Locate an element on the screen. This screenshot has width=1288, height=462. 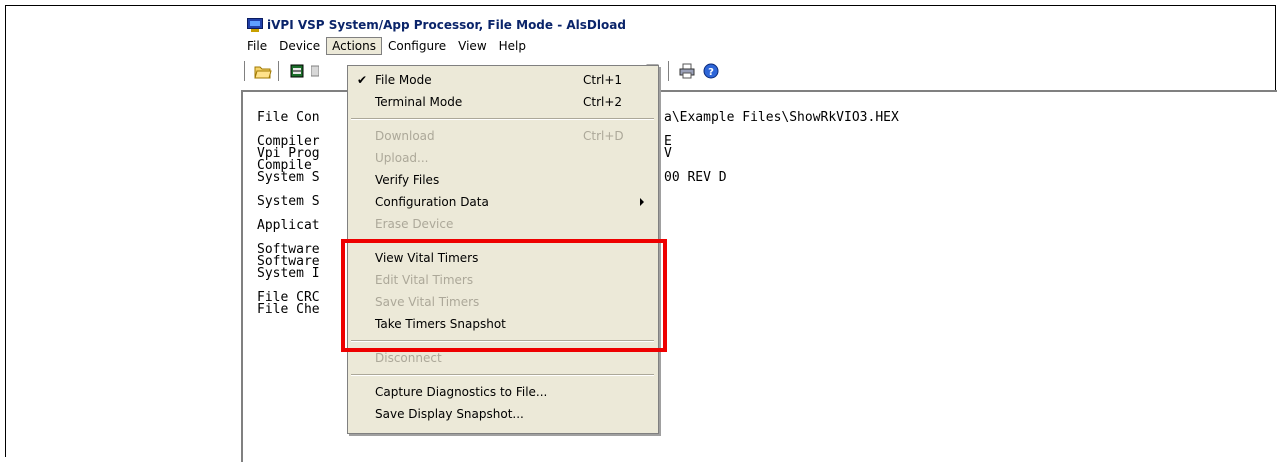
terminal-icon is located at coordinates (315, 71).